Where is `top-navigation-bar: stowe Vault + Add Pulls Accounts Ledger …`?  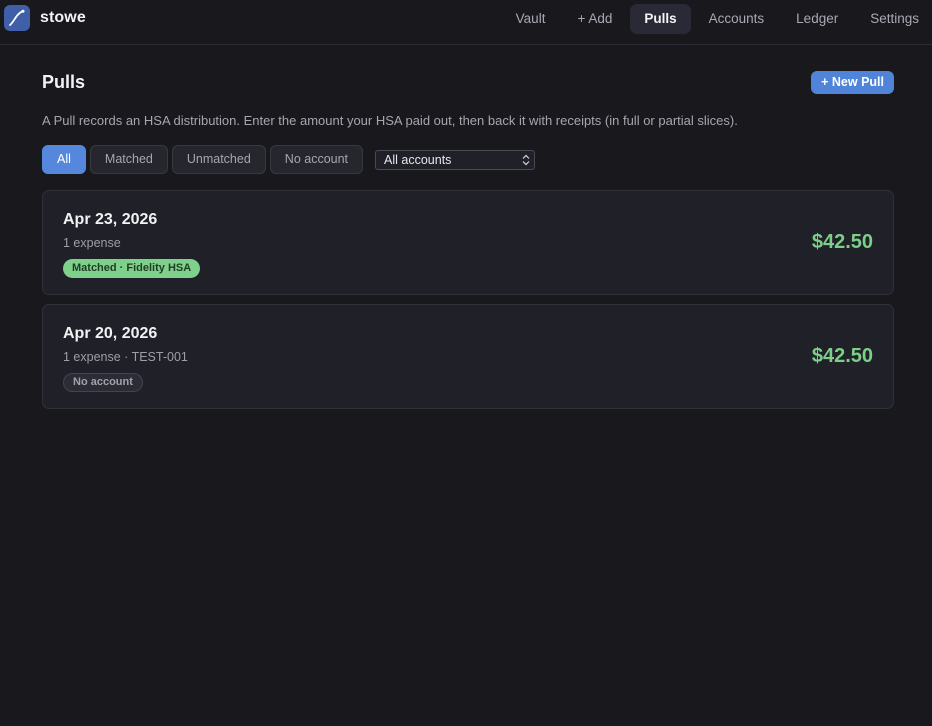 top-navigation-bar: stowe Vault + Add Pulls Accounts Ledger … is located at coordinates (466, 22).